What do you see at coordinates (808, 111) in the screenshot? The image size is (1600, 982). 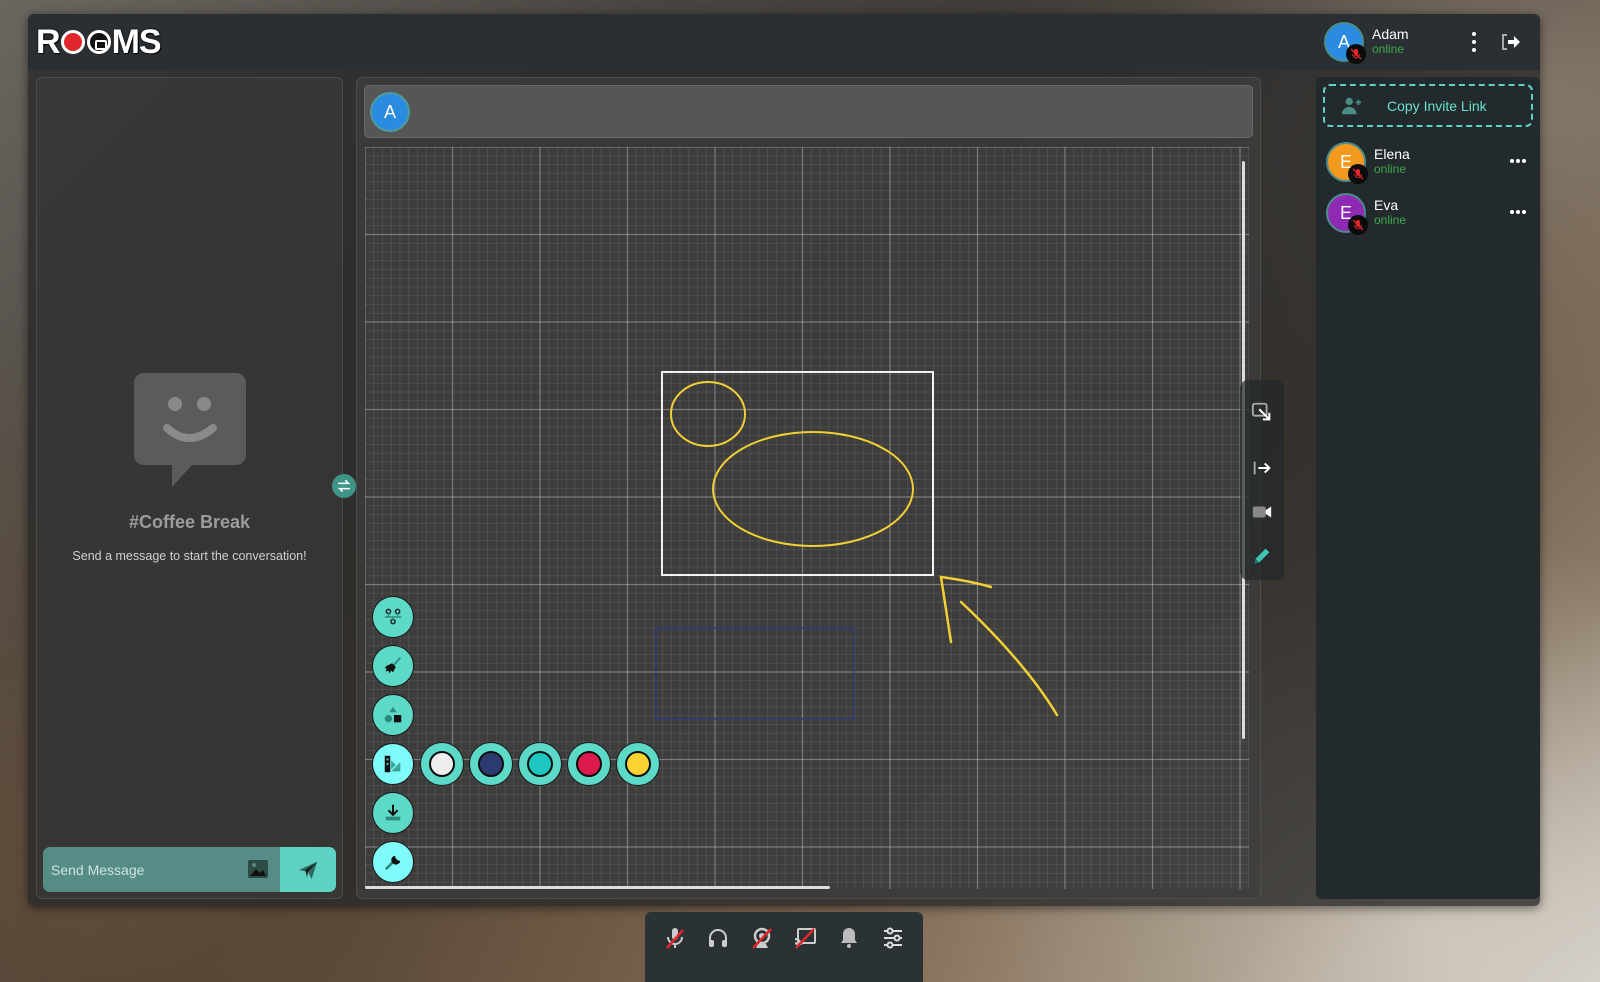 I see `board-participants-bar: A` at bounding box center [808, 111].